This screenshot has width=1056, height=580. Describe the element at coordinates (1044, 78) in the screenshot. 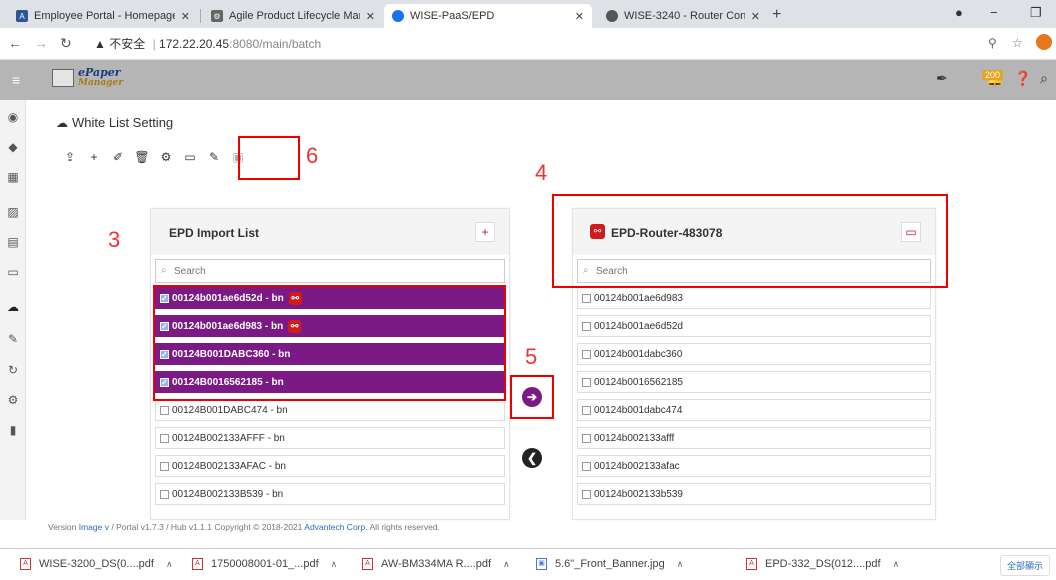

I see `user-icon: ⌕` at that location.